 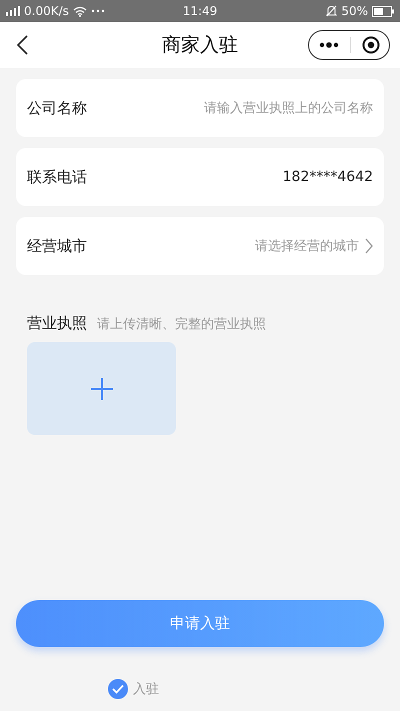 I want to click on section-label: 营业执照, so click(x=57, y=323).